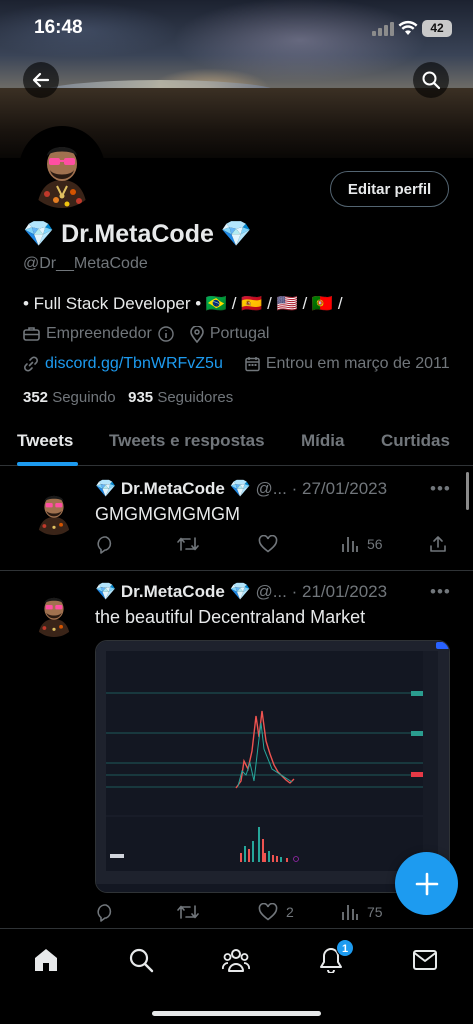  Describe the element at coordinates (375, 544) in the screenshot. I see `views-count: 56` at that location.